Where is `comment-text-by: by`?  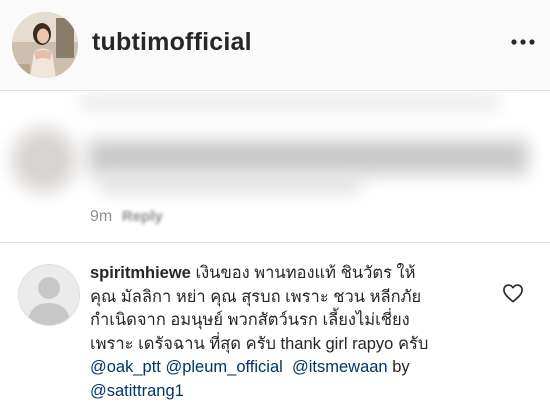
comment-text-by: by is located at coordinates (401, 367).